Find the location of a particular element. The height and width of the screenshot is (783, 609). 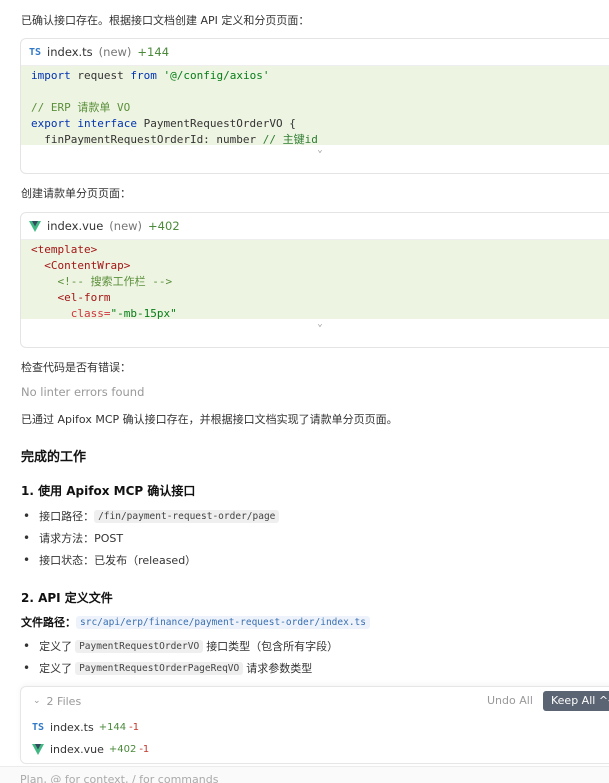

code-line: <el-form is located at coordinates (71, 297).